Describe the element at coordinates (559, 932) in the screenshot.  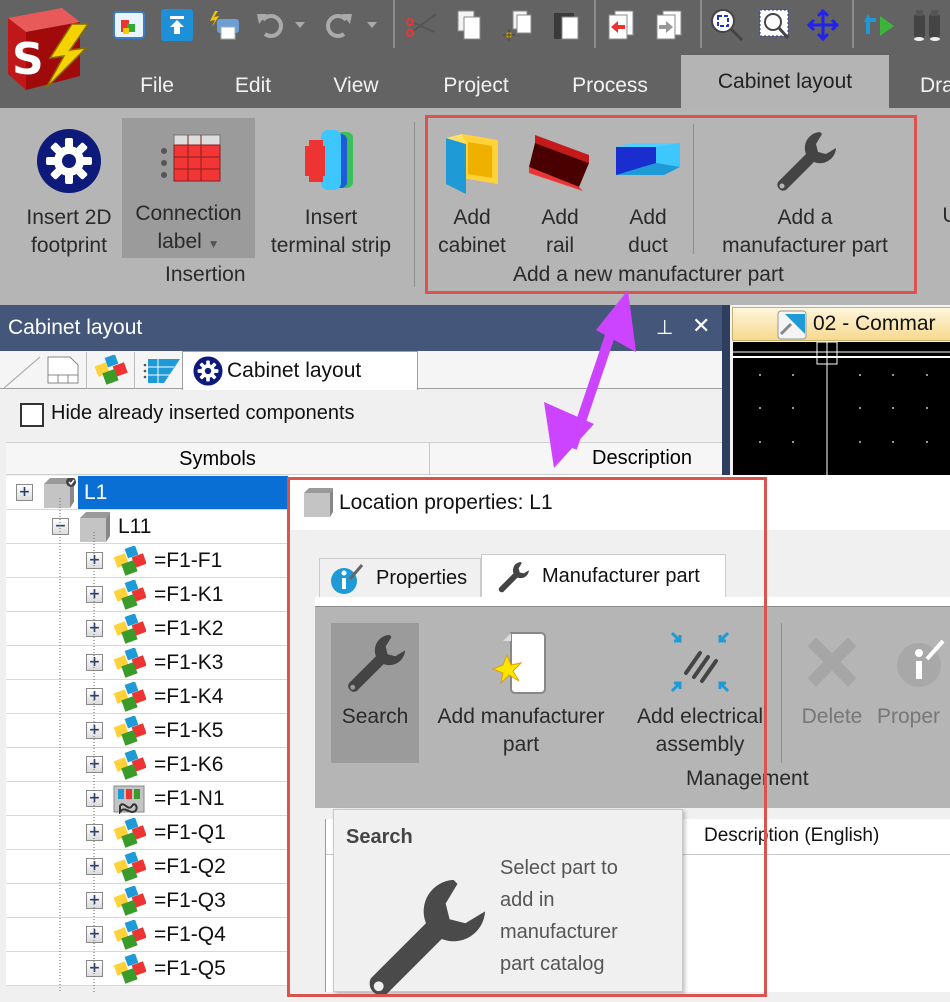
I see `tooltip-line: manufacturer` at that location.